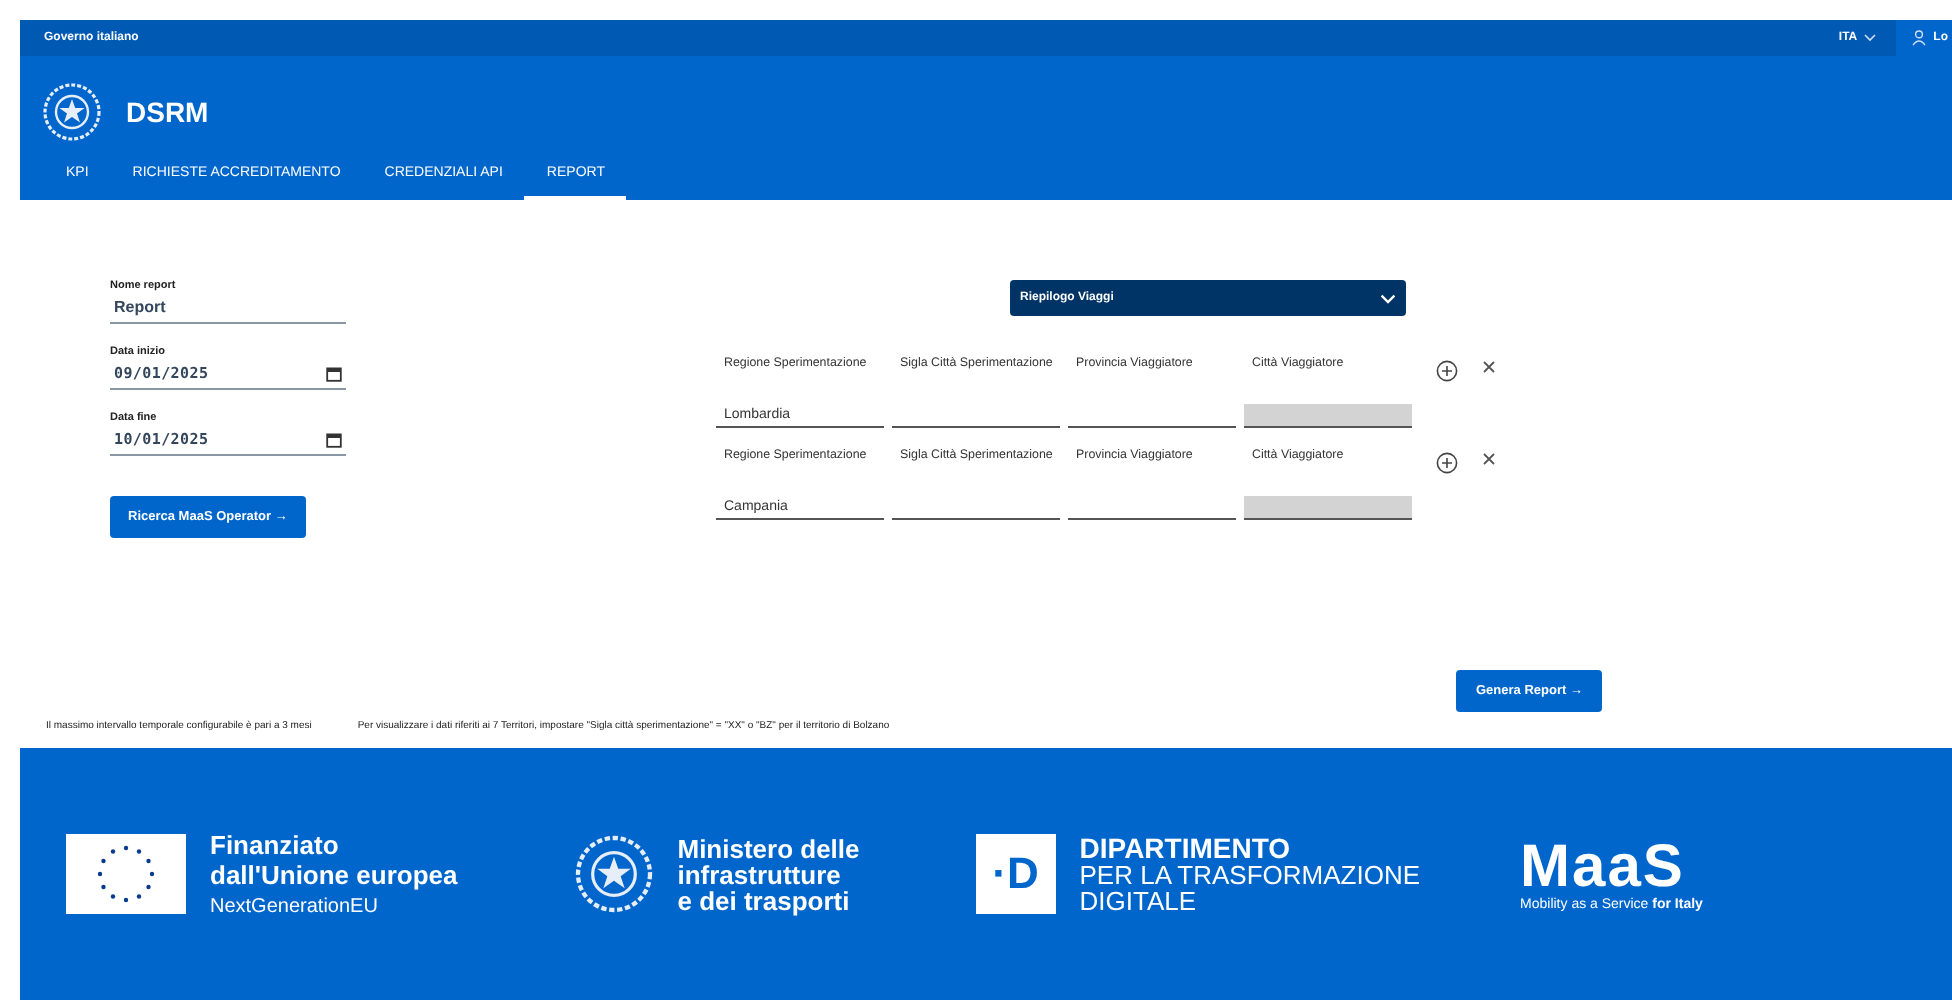  Describe the element at coordinates (760, 874) in the screenshot. I see `ministry-text: infrastrutture` at that location.